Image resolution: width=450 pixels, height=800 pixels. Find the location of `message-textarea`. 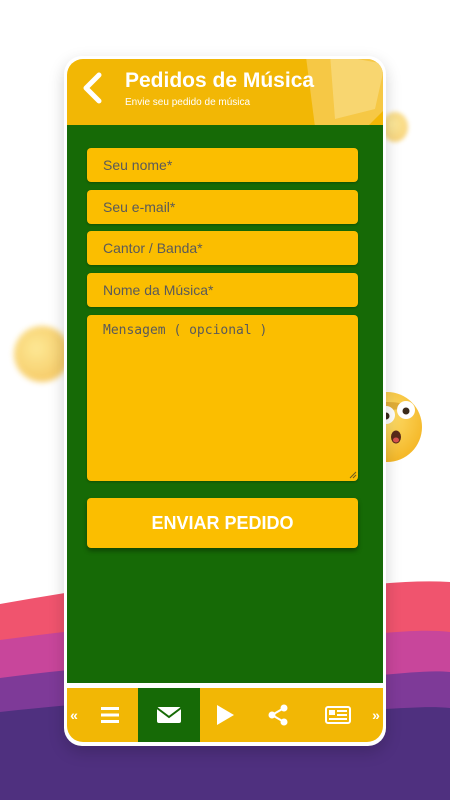

message-textarea is located at coordinates (222, 398).